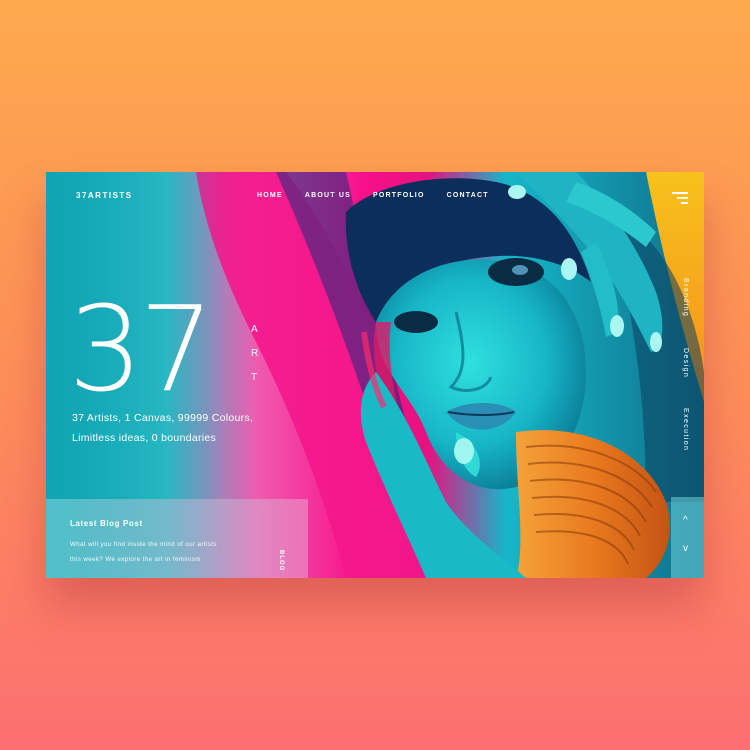 The image size is (750, 750). What do you see at coordinates (685, 520) in the screenshot?
I see `scroll-up-icon: ^` at bounding box center [685, 520].